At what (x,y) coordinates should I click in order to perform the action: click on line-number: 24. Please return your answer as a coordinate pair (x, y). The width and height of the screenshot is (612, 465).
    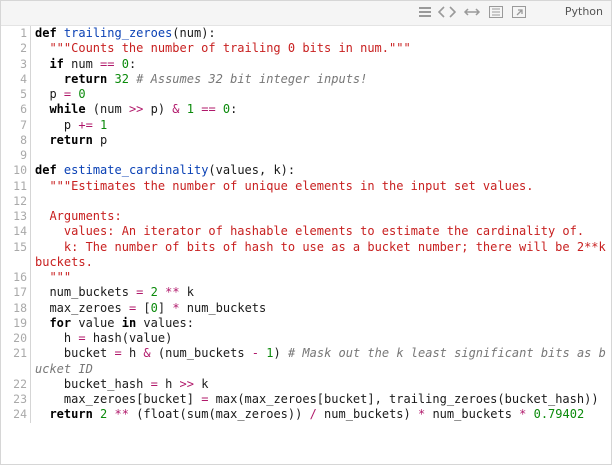
    Looking at the image, I should click on (20, 414).